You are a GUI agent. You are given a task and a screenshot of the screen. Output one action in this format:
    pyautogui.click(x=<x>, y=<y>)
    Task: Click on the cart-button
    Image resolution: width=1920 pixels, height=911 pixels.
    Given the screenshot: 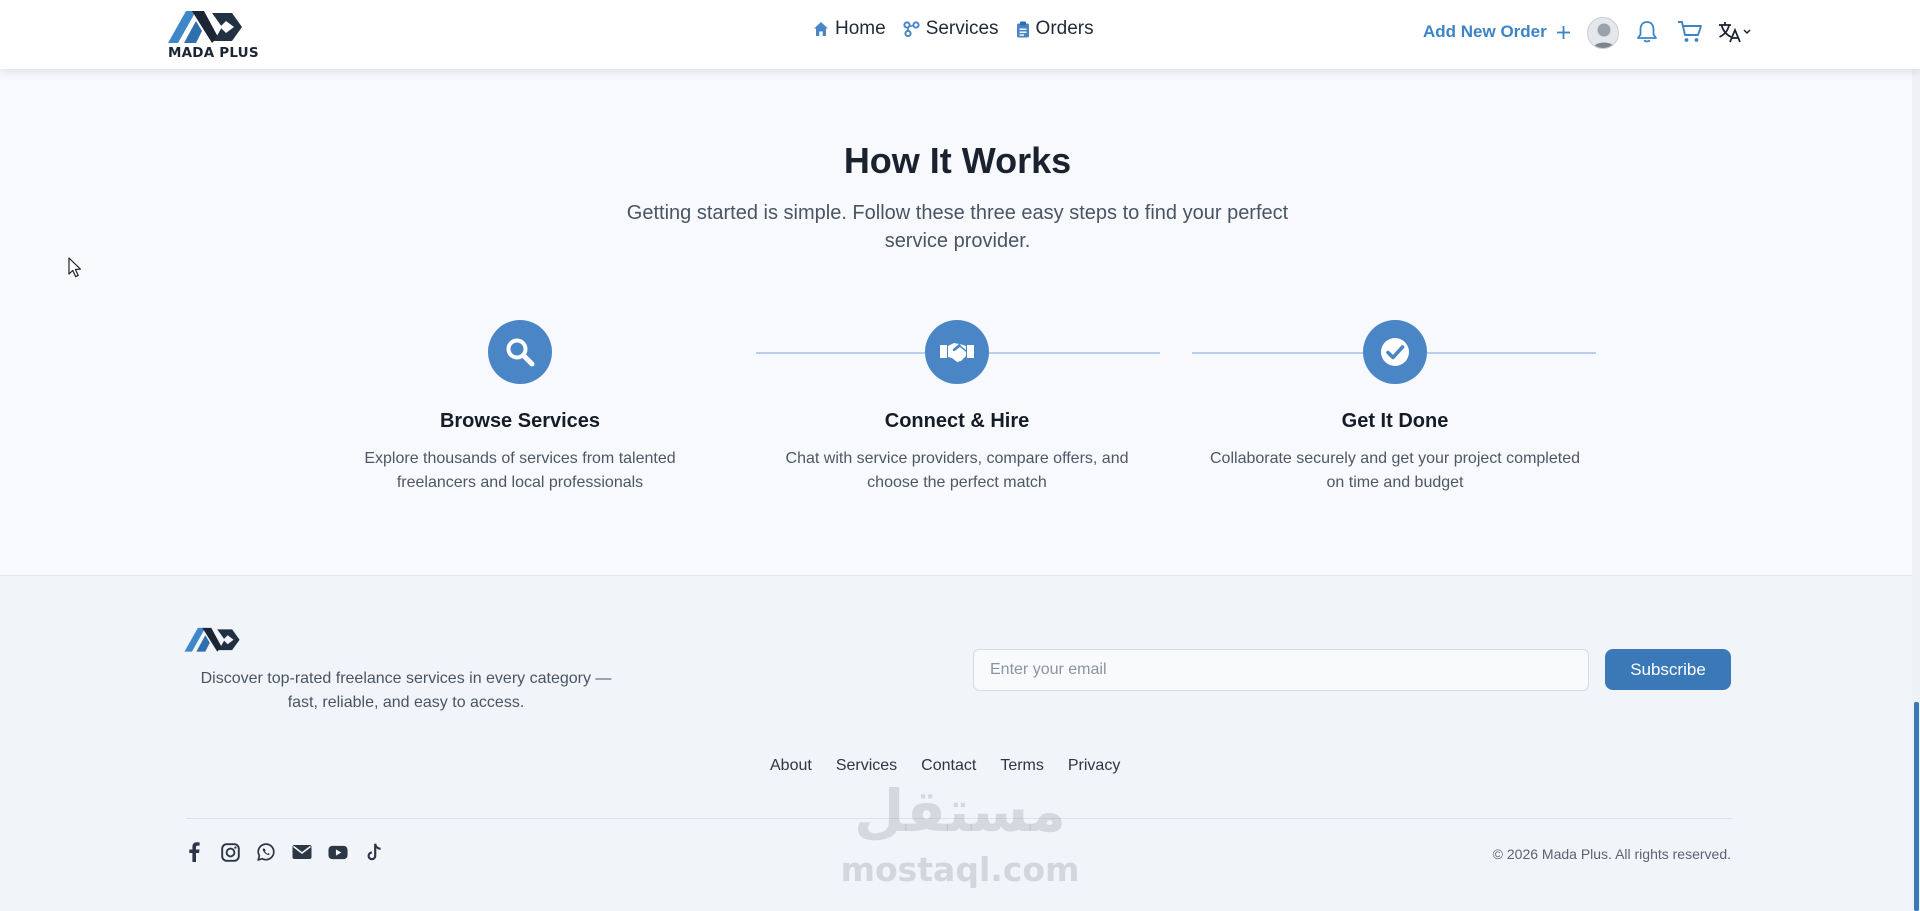 What is the action you would take?
    pyautogui.click(x=1690, y=34)
    